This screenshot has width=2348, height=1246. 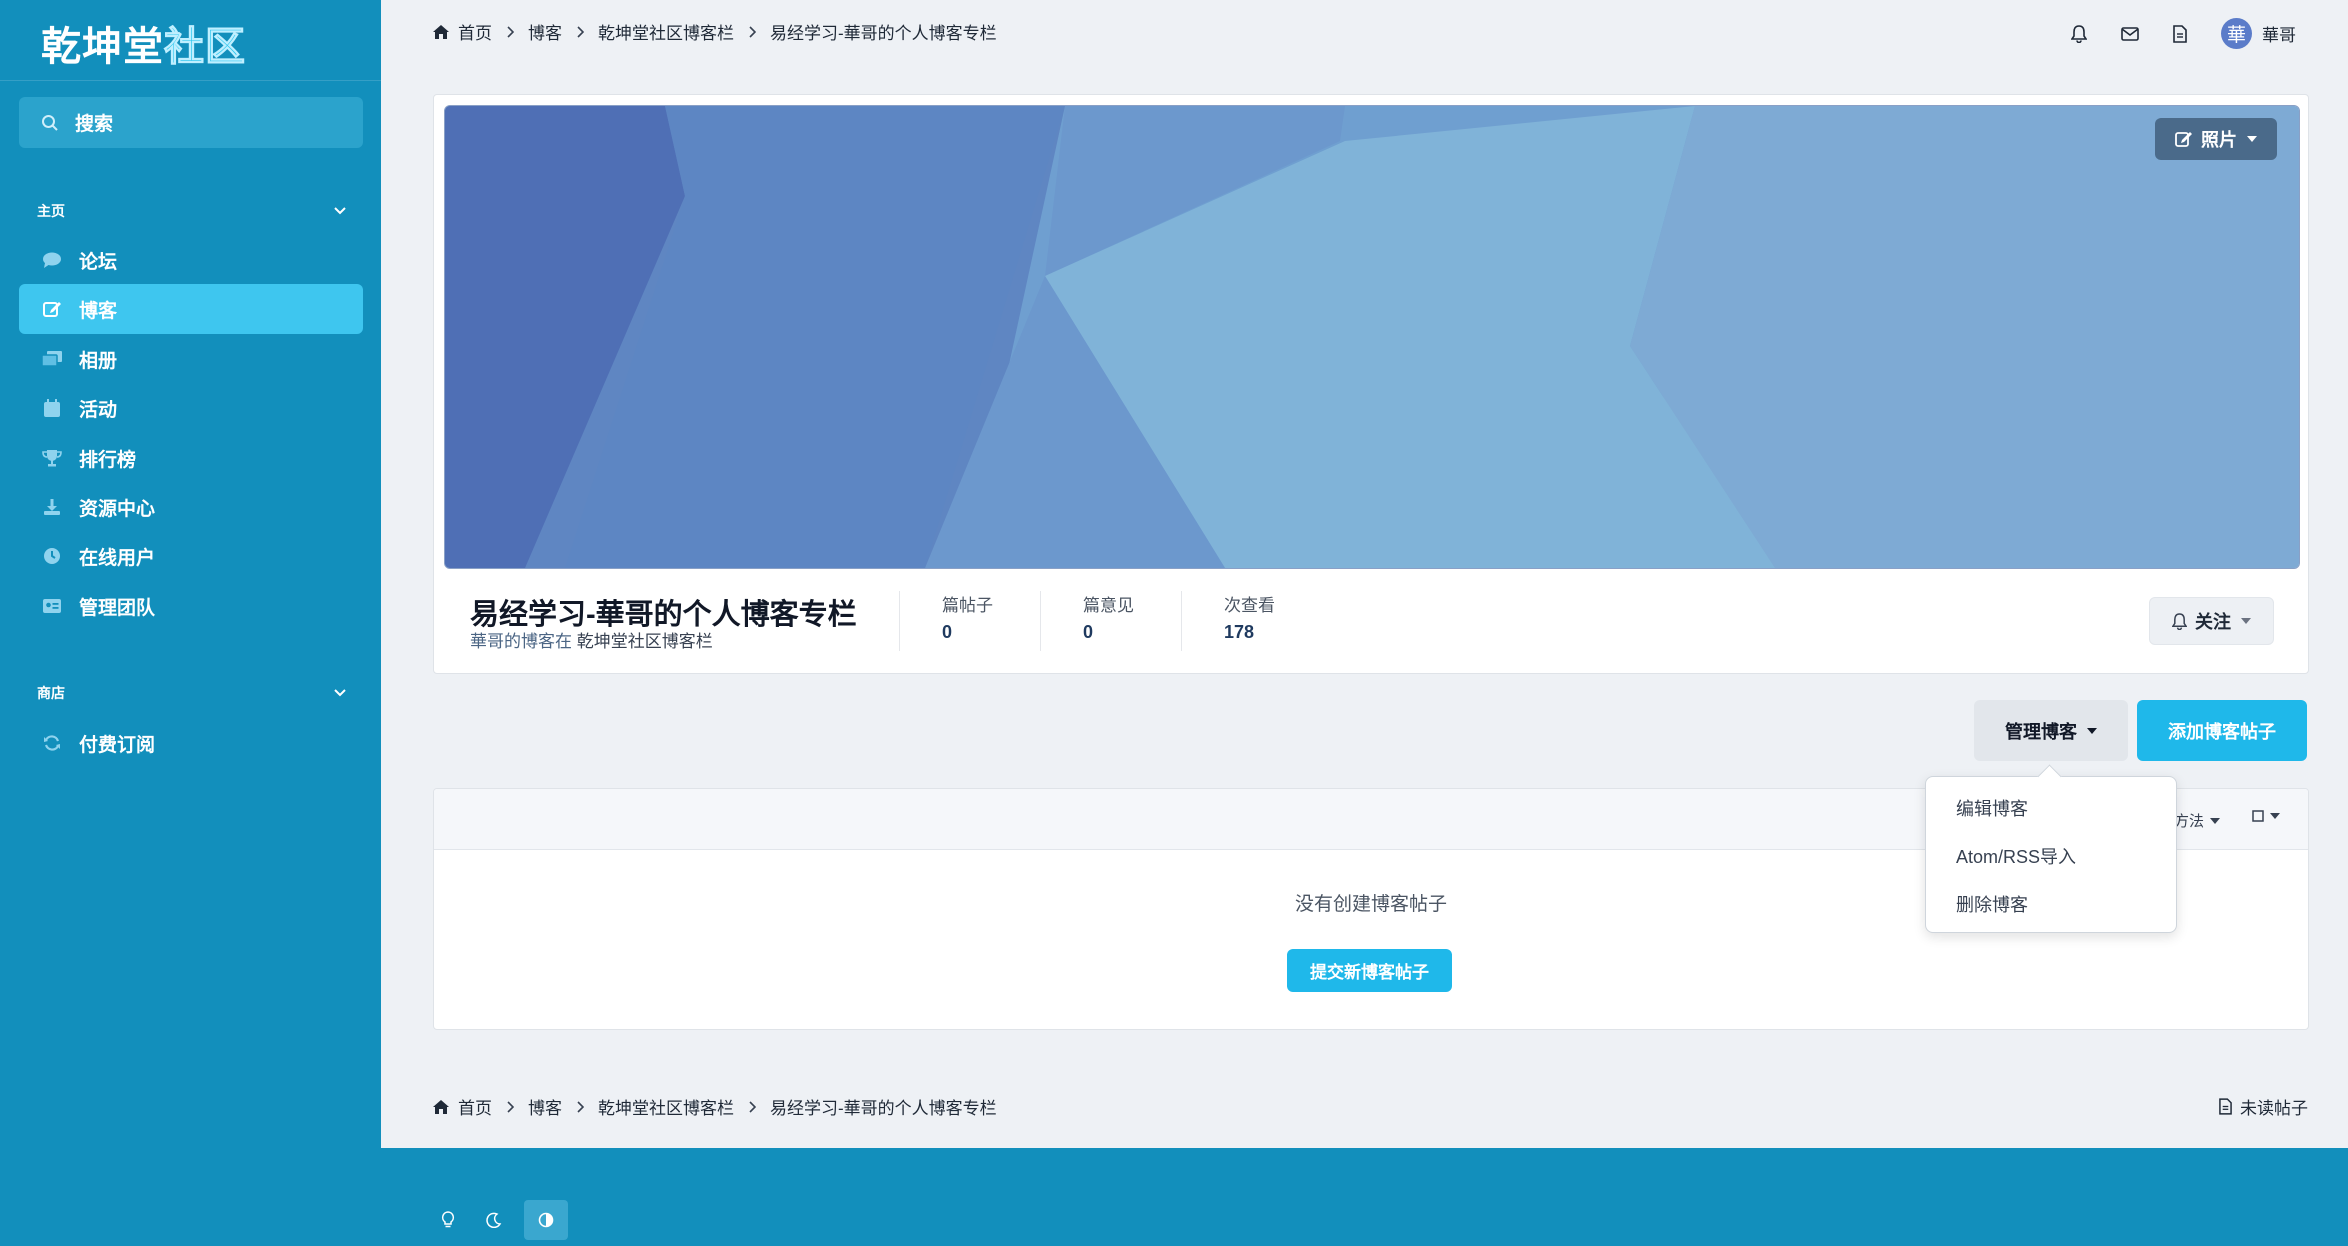 What do you see at coordinates (98, 361) in the screenshot?
I see `sidebar-item-label: 相册` at bounding box center [98, 361].